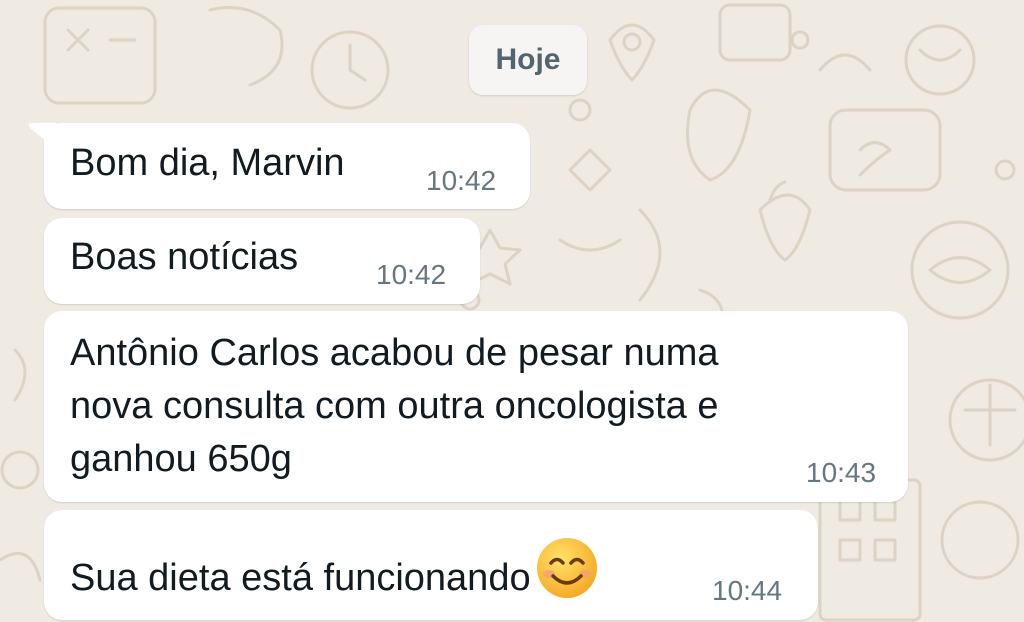  Describe the element at coordinates (747, 590) in the screenshot. I see `message-timestamp: 10:44` at that location.